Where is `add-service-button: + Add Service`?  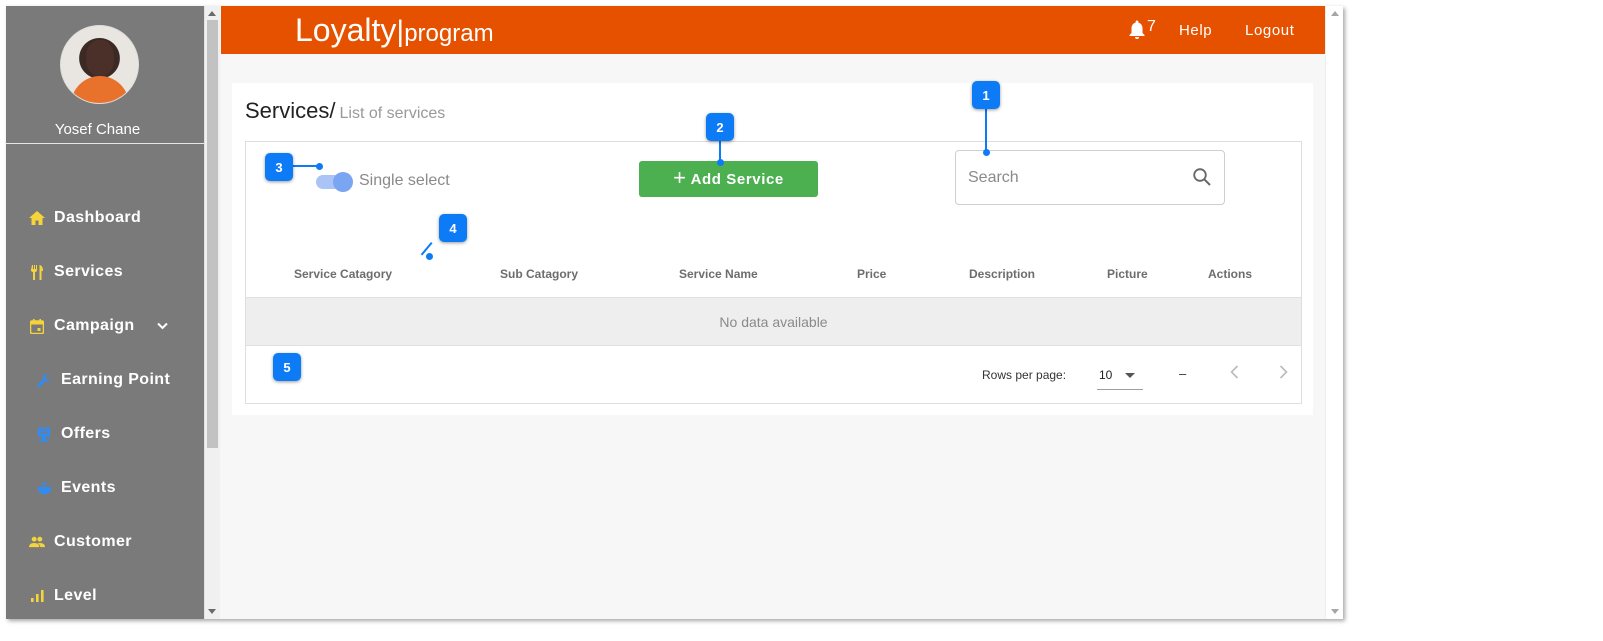
add-service-button: + Add Service is located at coordinates (728, 179).